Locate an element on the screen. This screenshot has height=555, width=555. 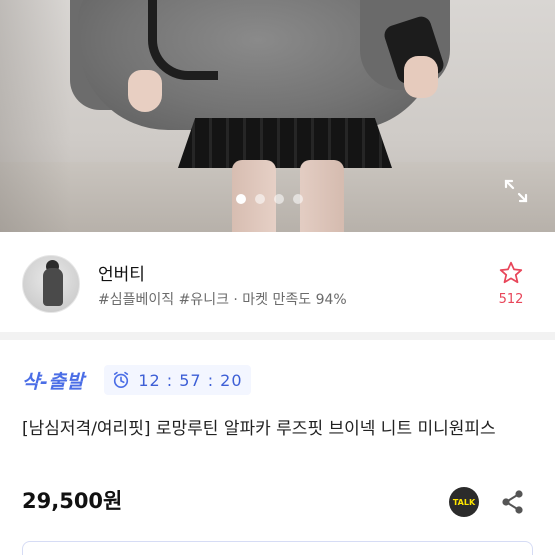
bag-strap is located at coordinates (183, 40).